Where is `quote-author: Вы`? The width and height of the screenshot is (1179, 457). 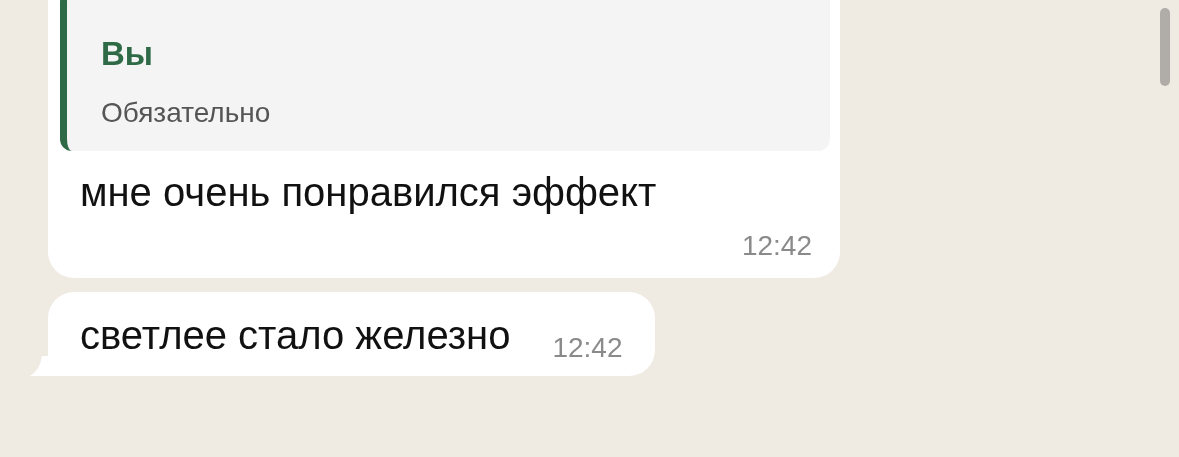 quote-author: Вы is located at coordinates (127, 54).